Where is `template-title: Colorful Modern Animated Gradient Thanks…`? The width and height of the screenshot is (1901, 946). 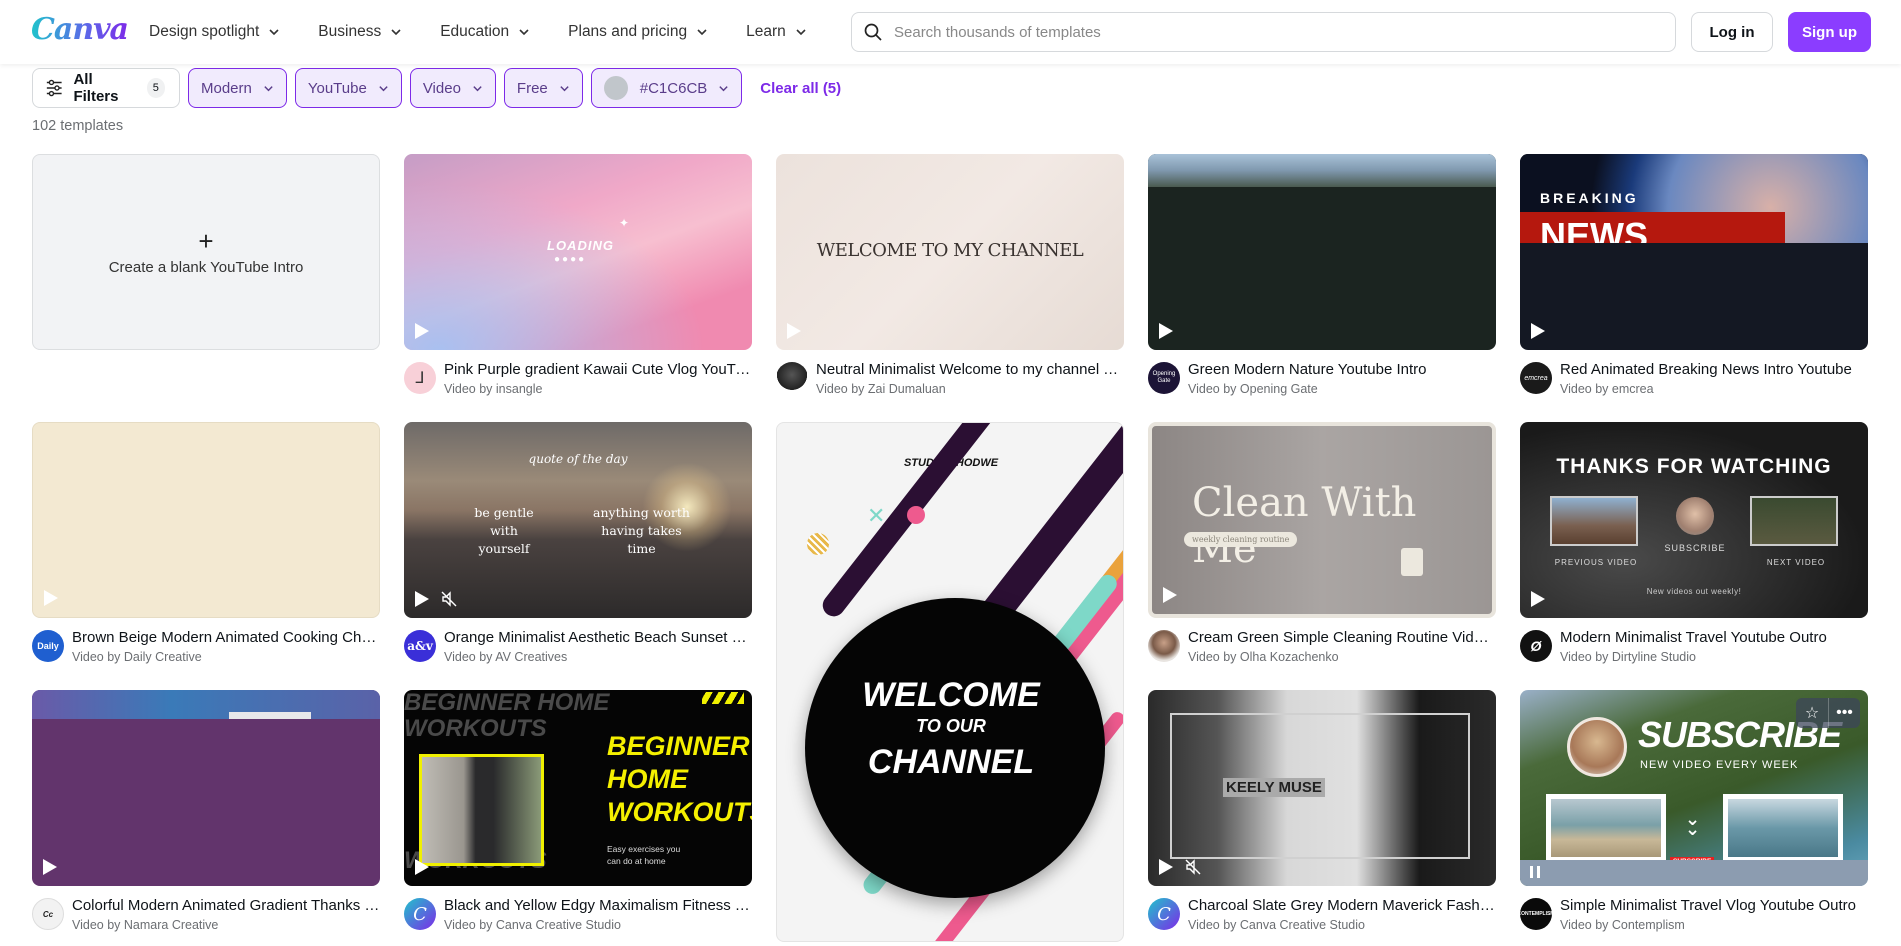 template-title: Colorful Modern Animated Gradient Thanks… is located at coordinates (226, 905).